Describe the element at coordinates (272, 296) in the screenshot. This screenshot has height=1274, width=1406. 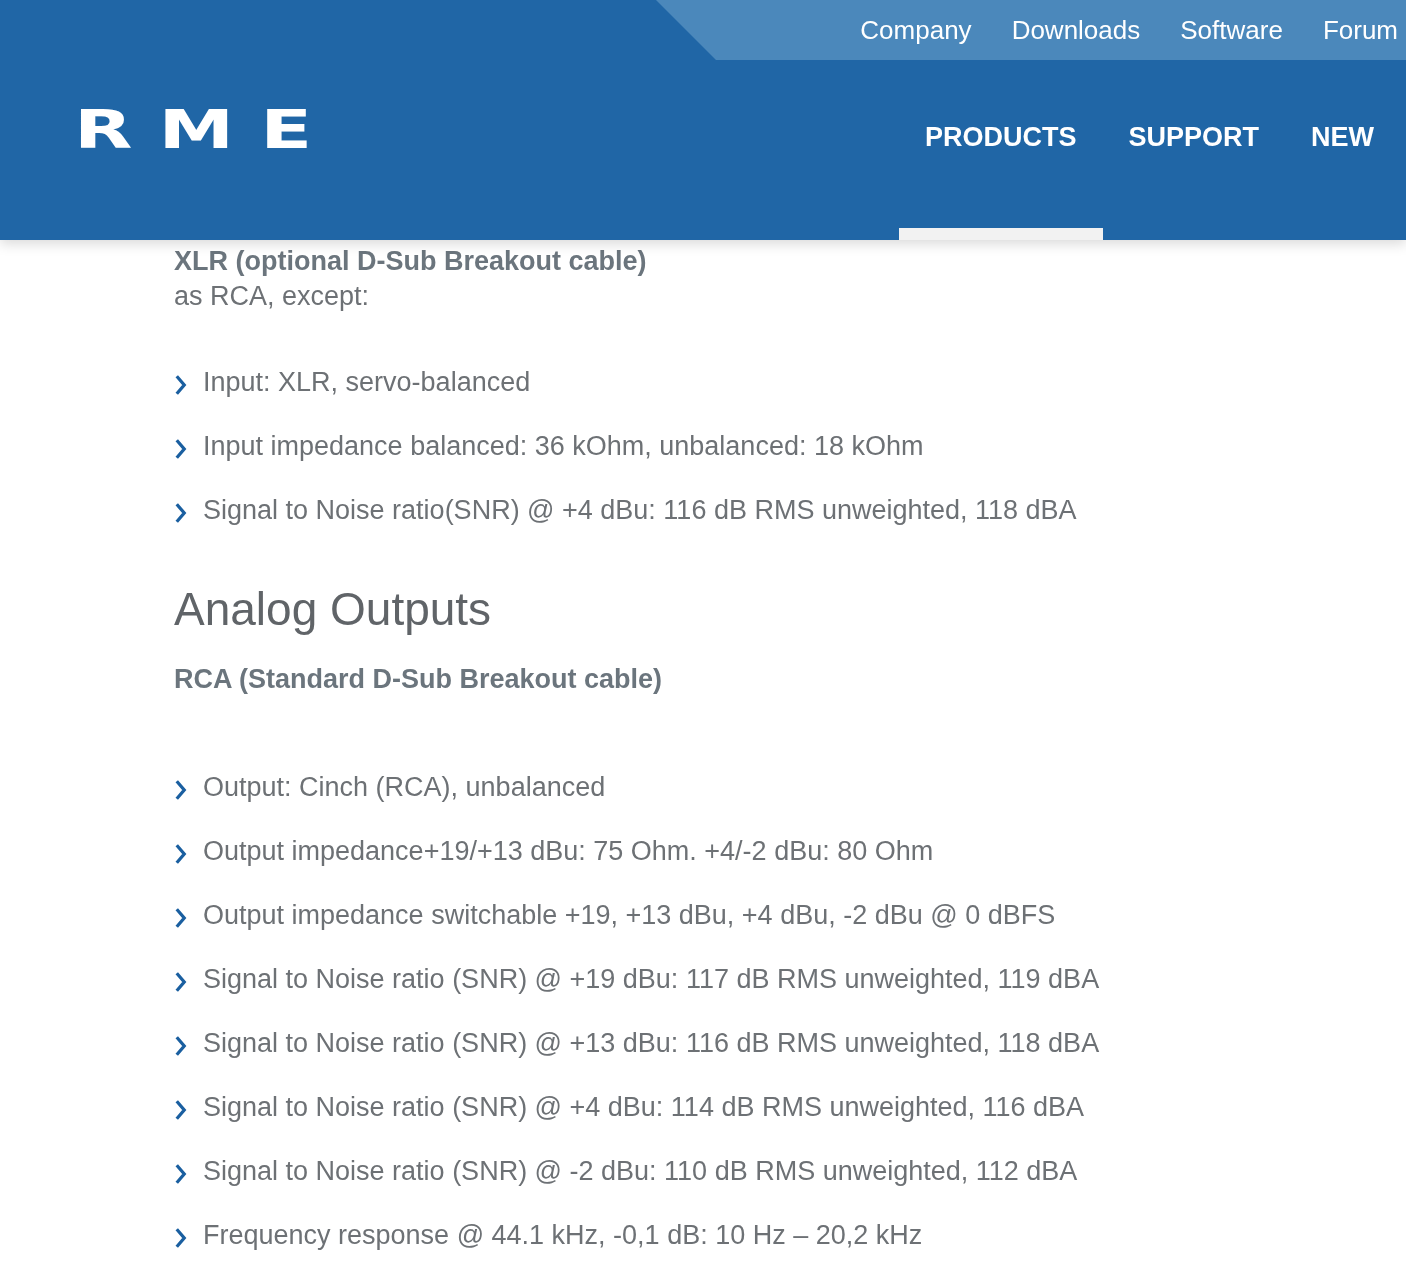
I see `note-text: as RCA, except:` at that location.